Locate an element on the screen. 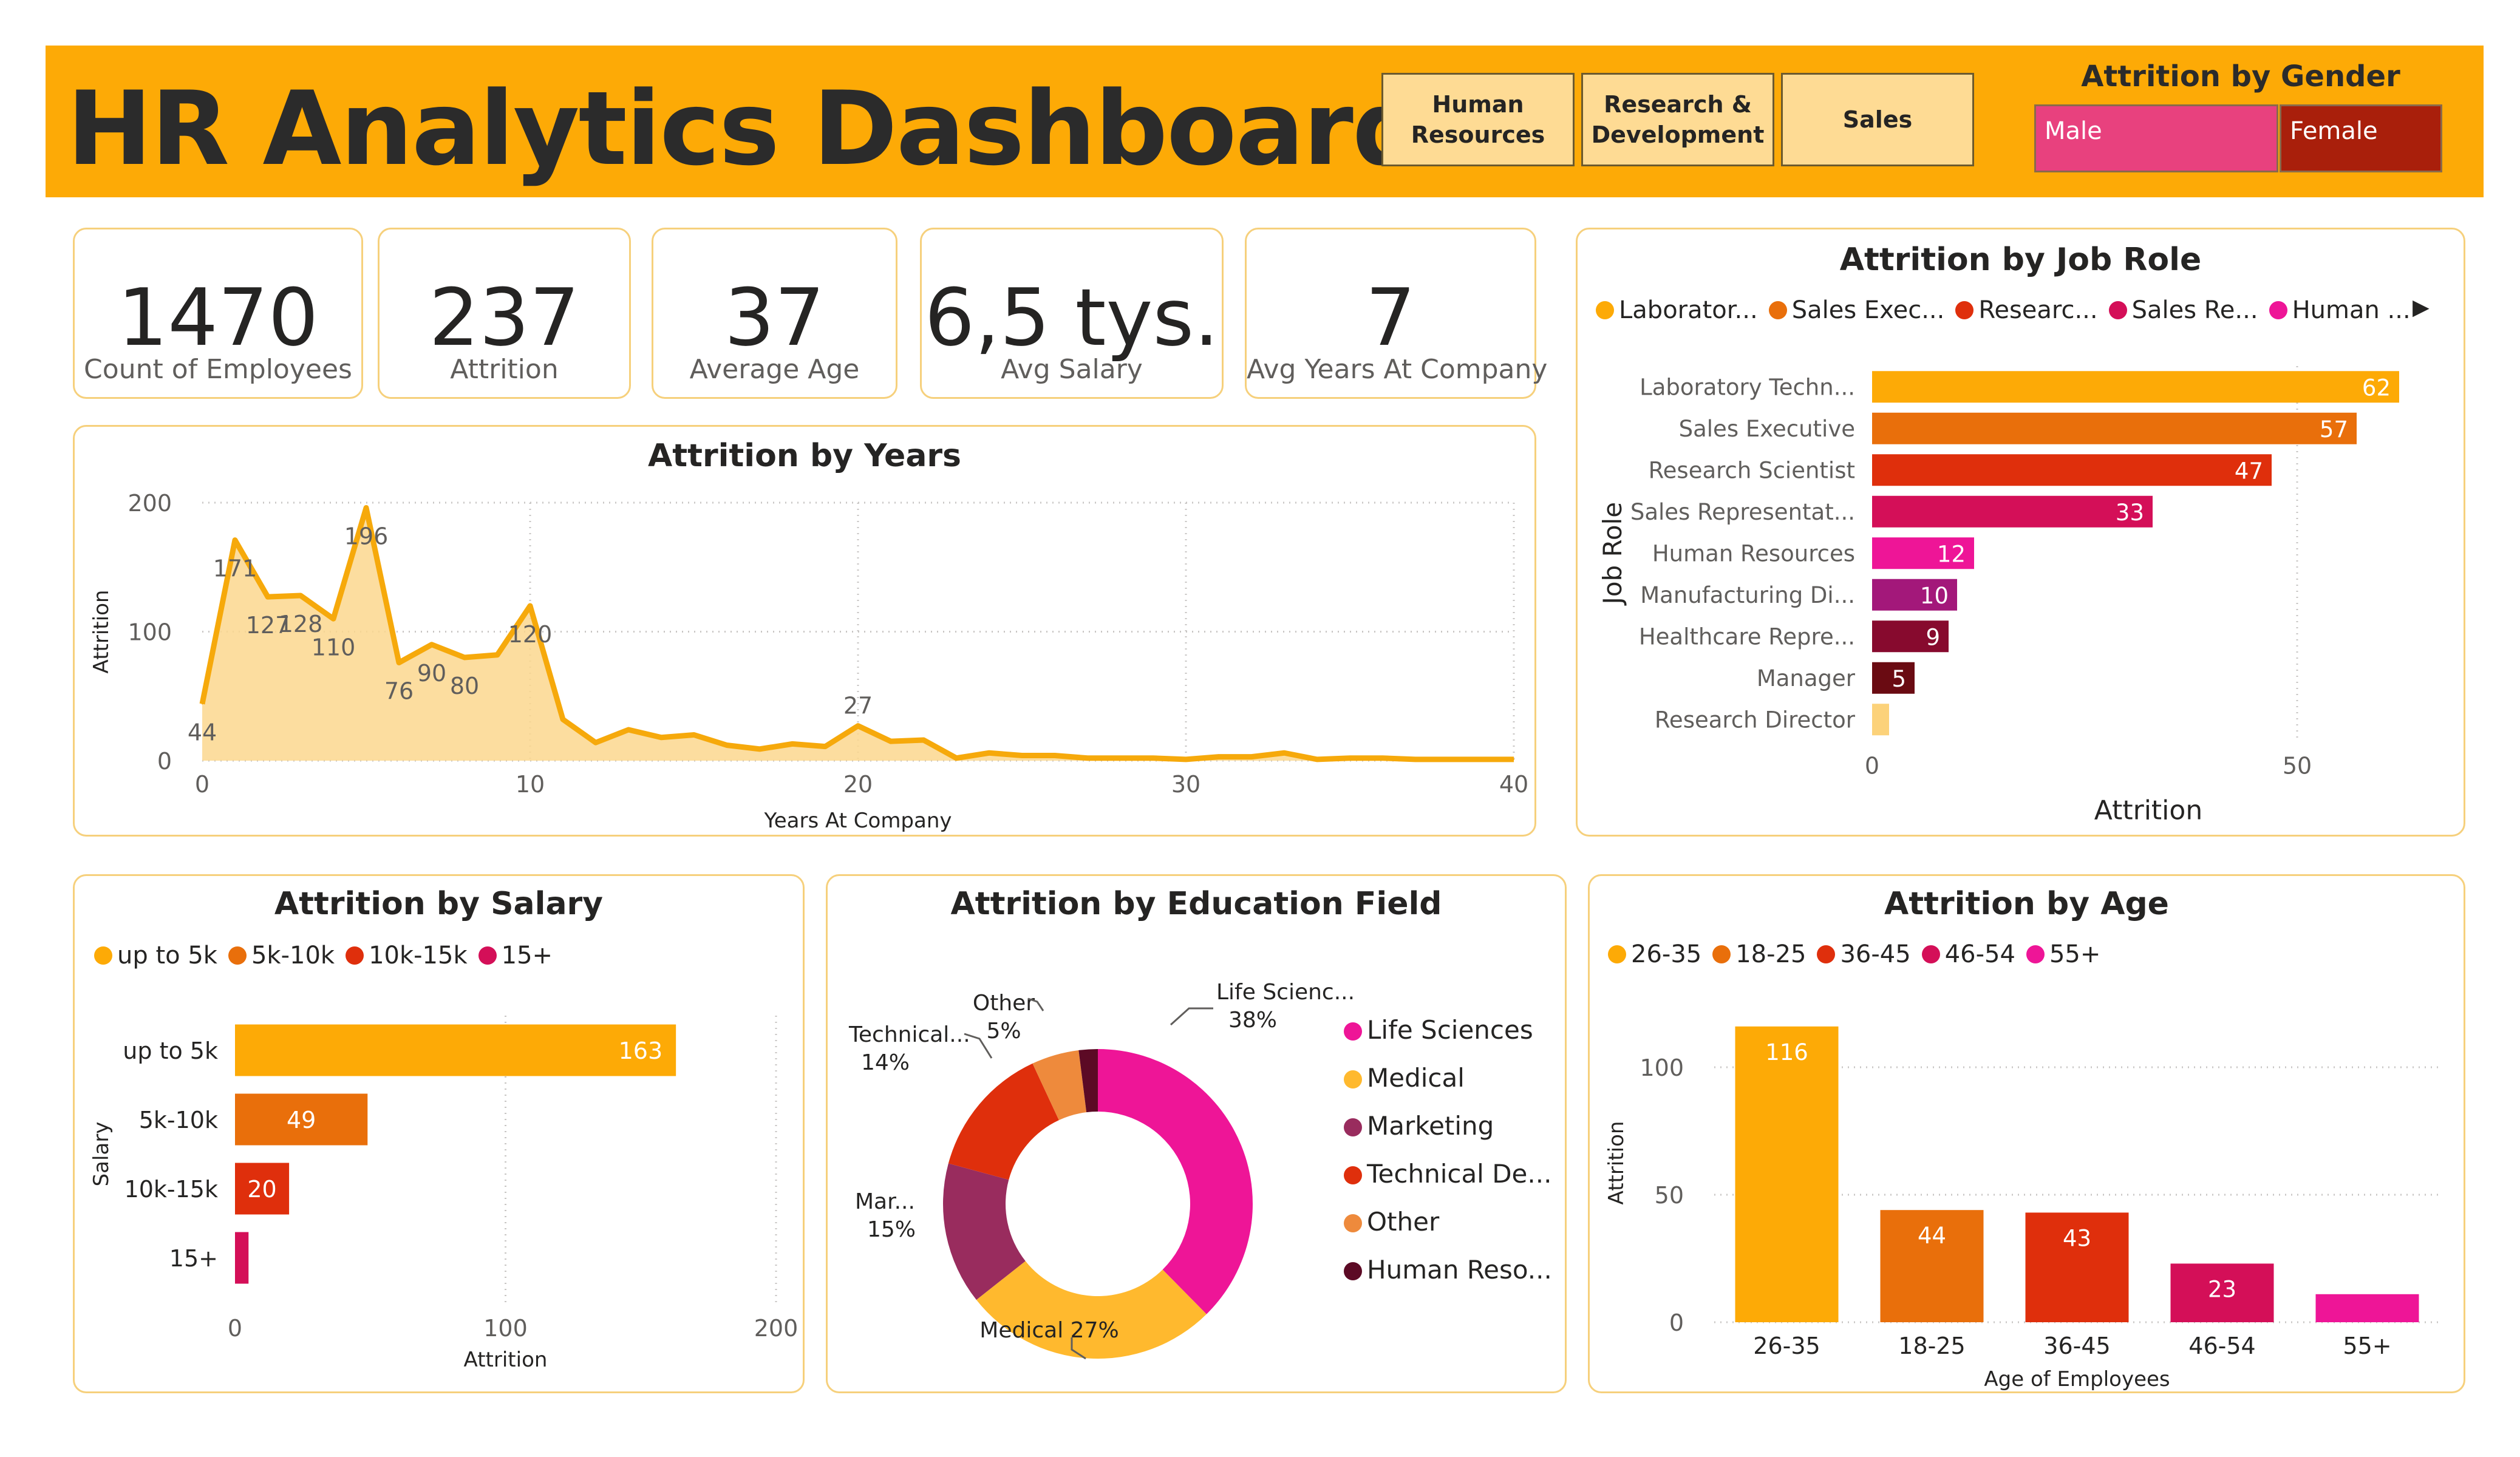  slicer-sales: Sales is located at coordinates (1877, 119).